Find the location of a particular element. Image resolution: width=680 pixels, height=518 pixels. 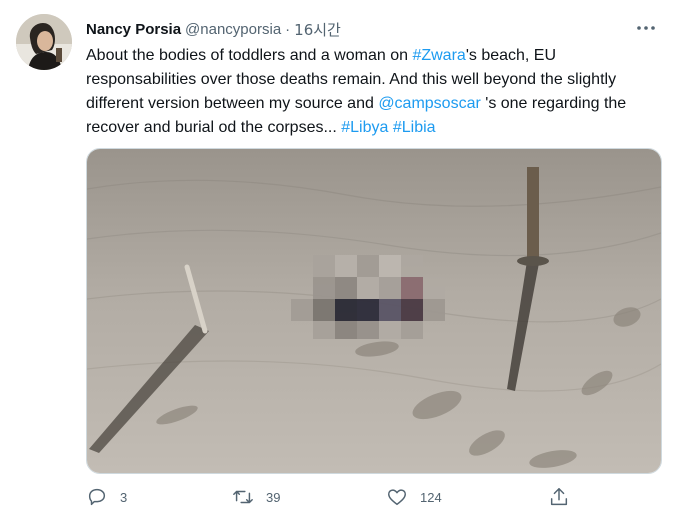

hashtag-libia-link: #Libia is located at coordinates (414, 127).